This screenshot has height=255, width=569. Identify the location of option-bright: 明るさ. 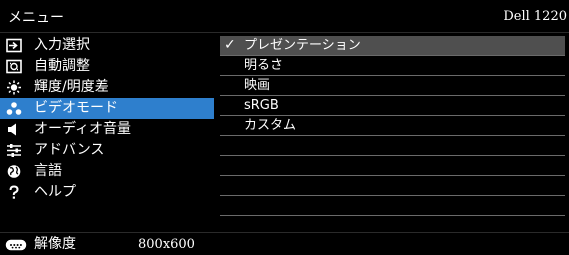
(392, 66).